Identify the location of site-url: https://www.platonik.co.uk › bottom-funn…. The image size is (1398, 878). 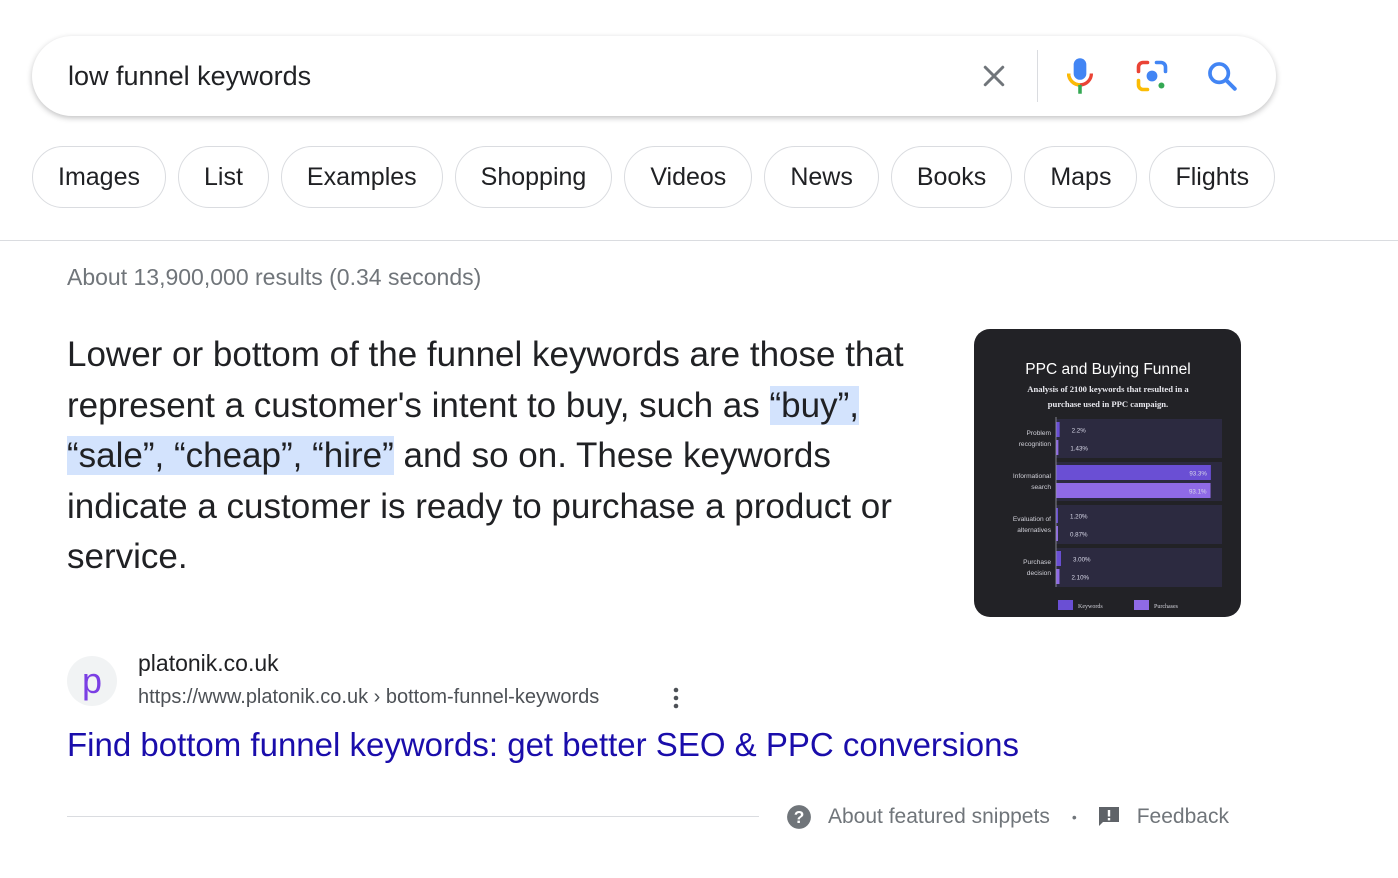
(368, 697).